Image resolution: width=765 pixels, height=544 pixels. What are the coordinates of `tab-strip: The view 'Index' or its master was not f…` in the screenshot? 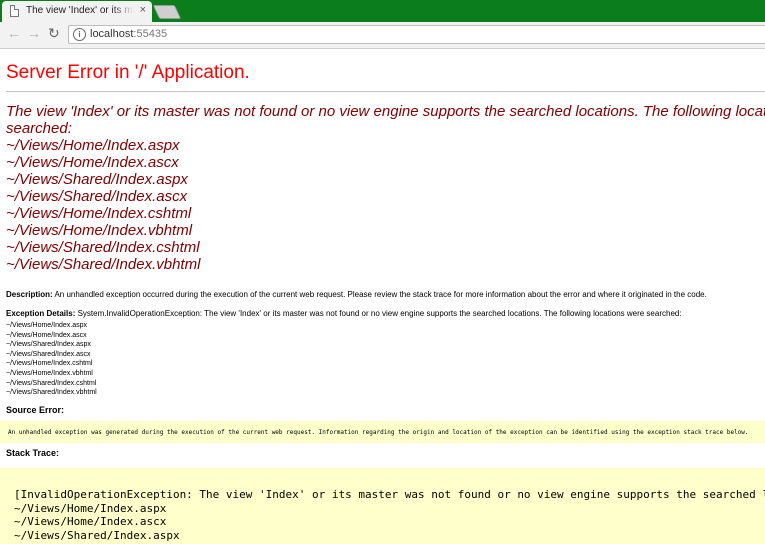 It's located at (382, 11).